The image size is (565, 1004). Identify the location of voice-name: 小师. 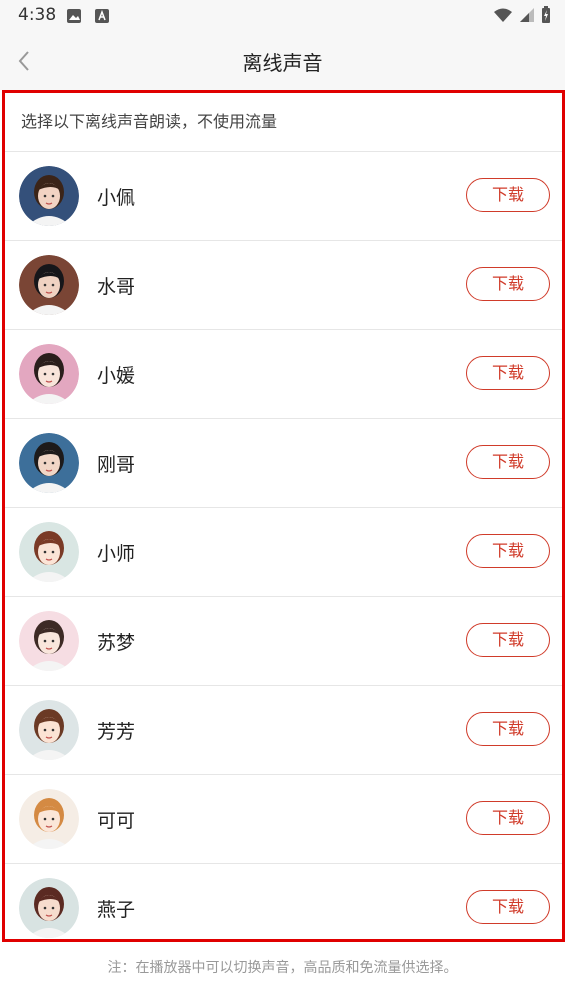
(116, 554).